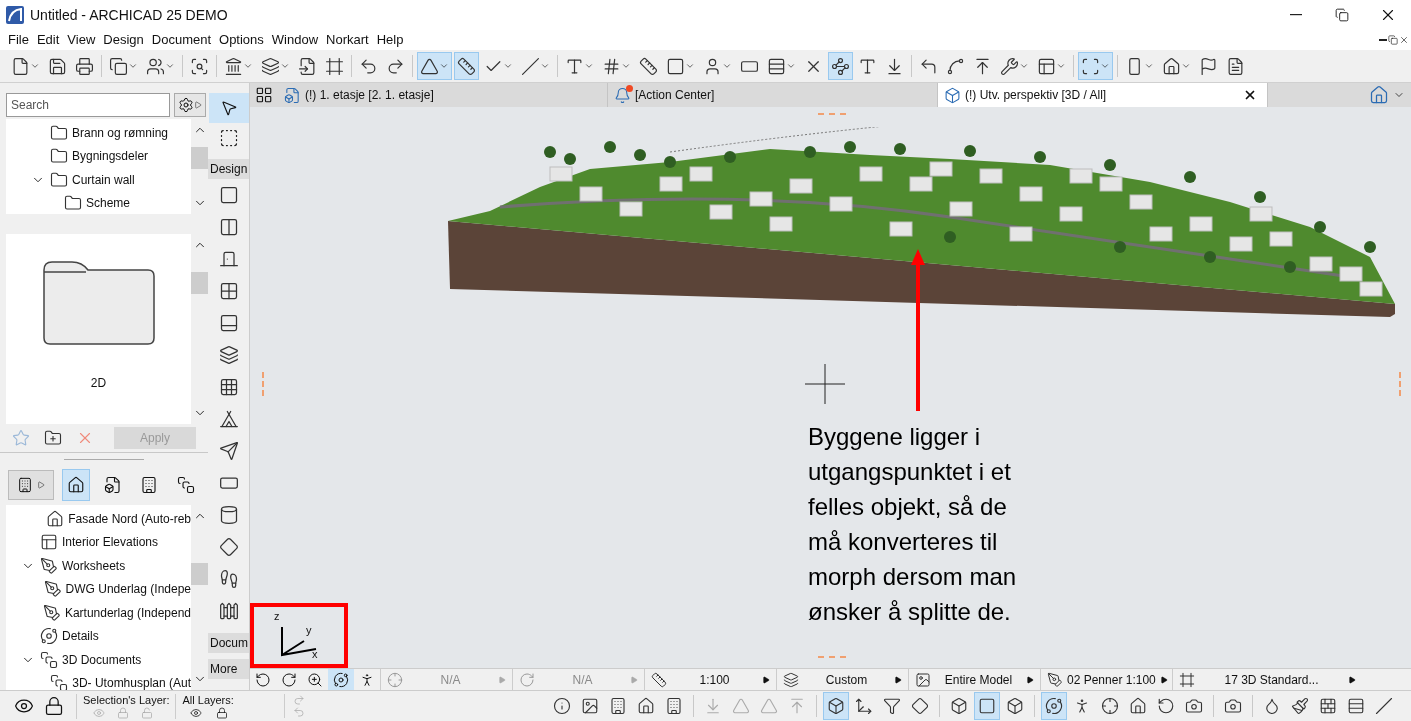  Describe the element at coordinates (228, 669) in the screenshot. I see `toolbox-section-label: More` at that location.